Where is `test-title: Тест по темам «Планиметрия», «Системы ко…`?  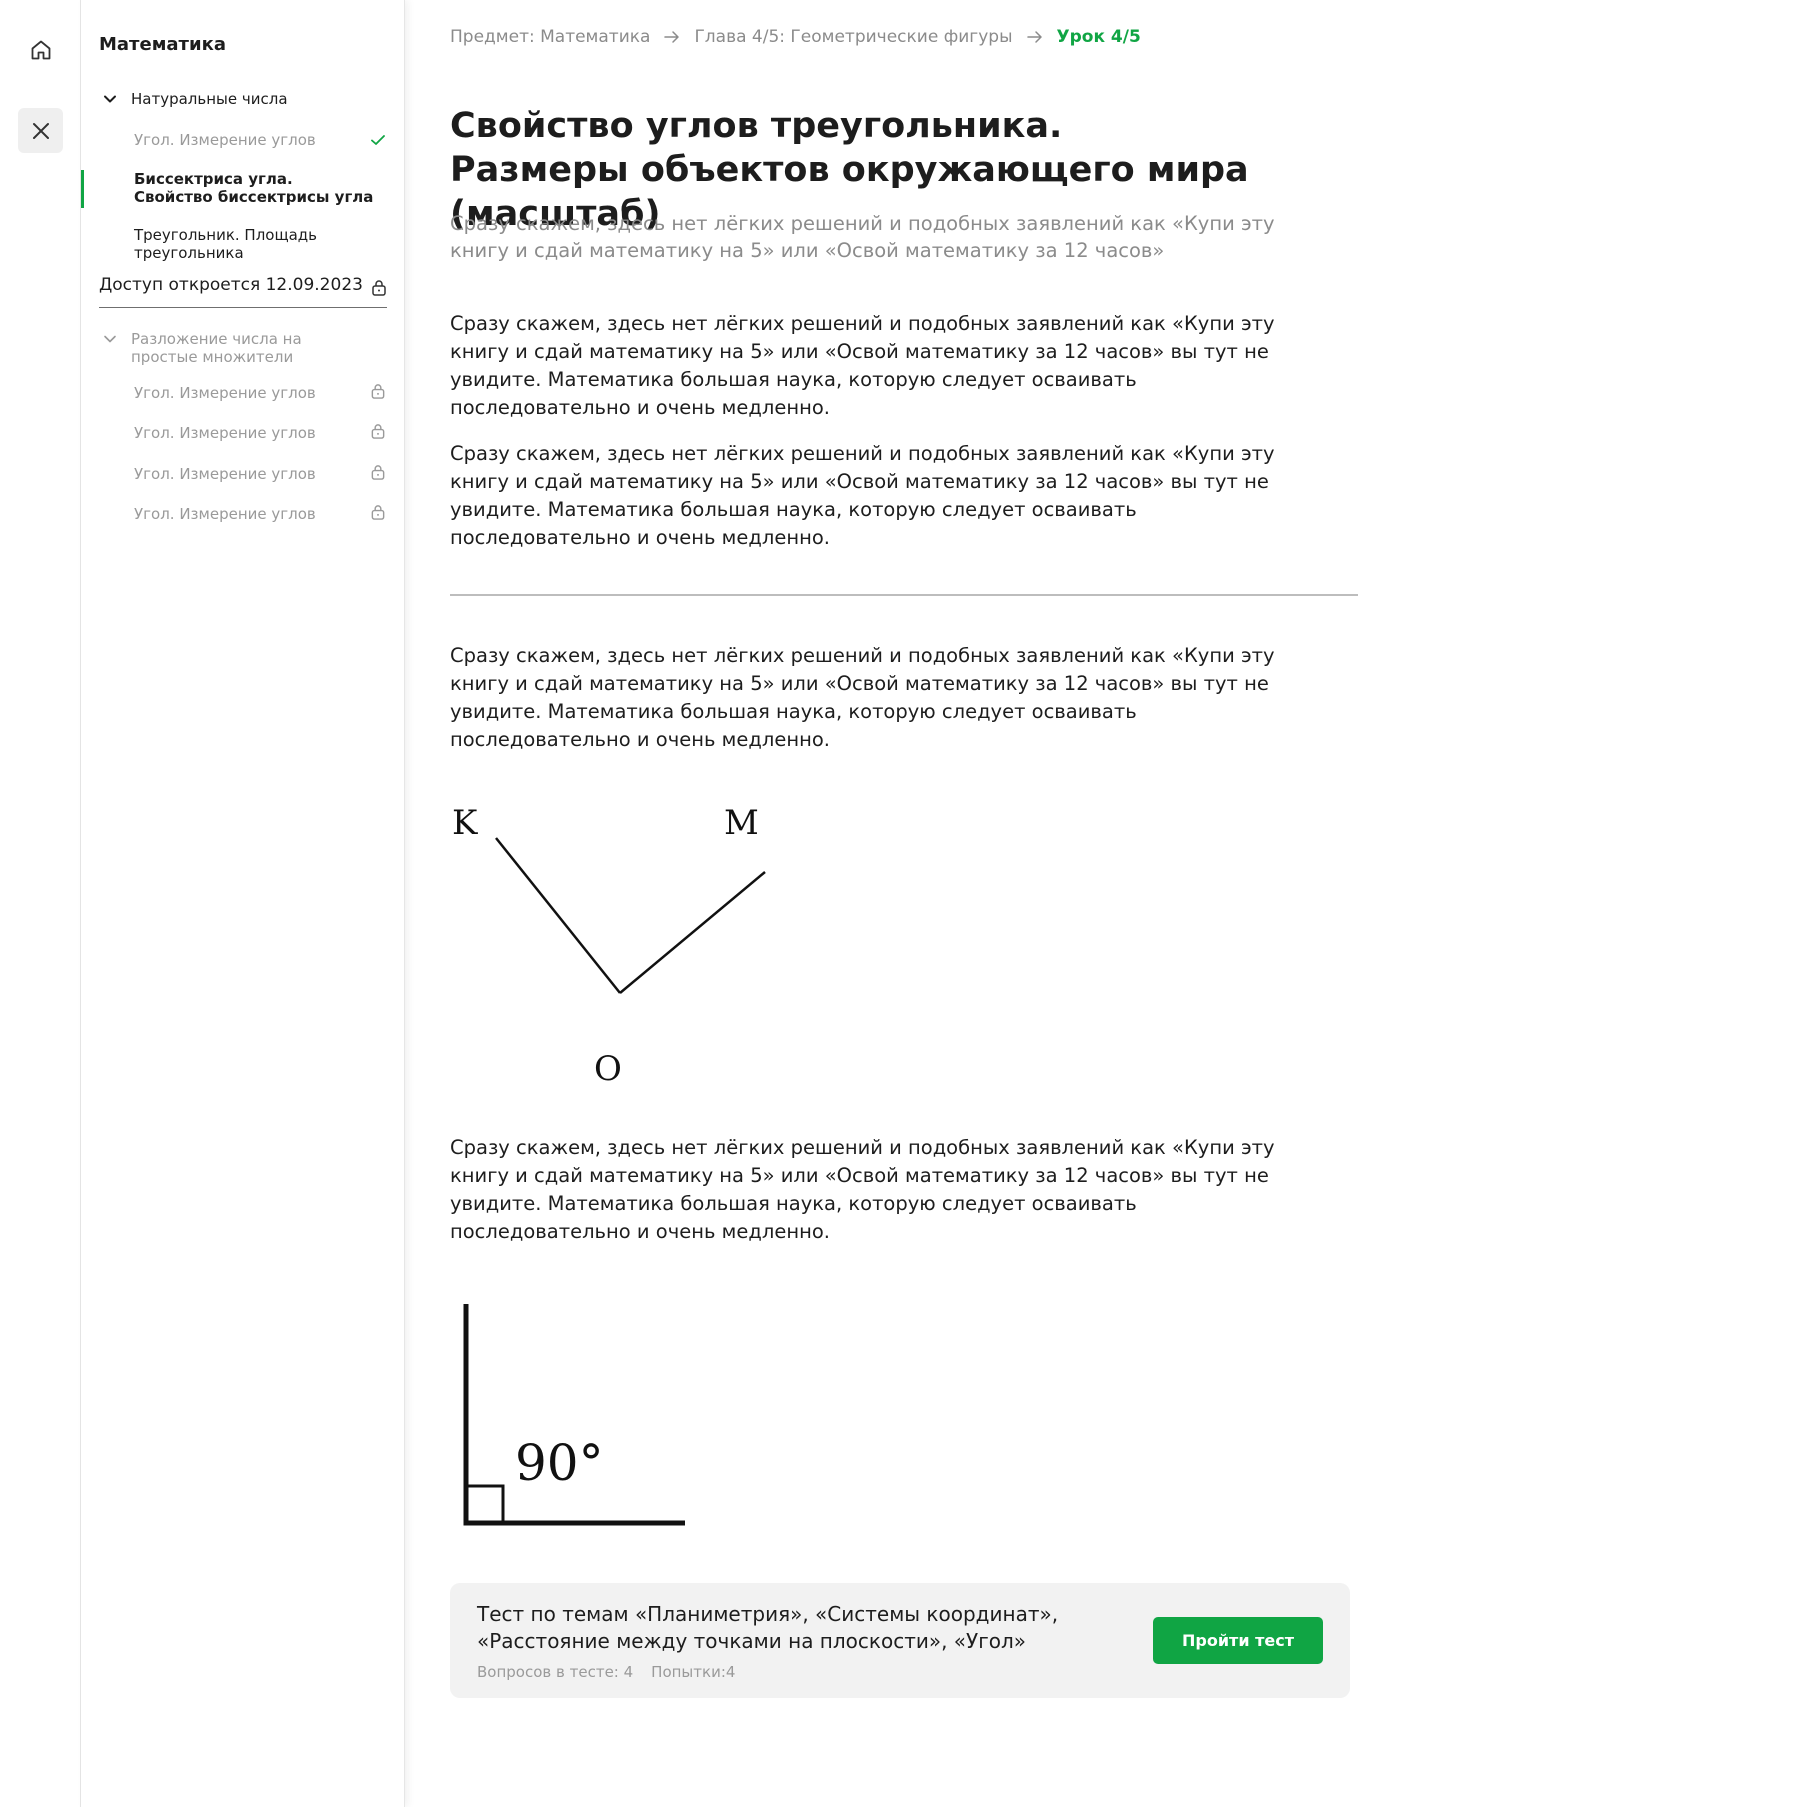
test-title: Тест по темам «Планиметрия», «Системы ко… is located at coordinates (768, 1627).